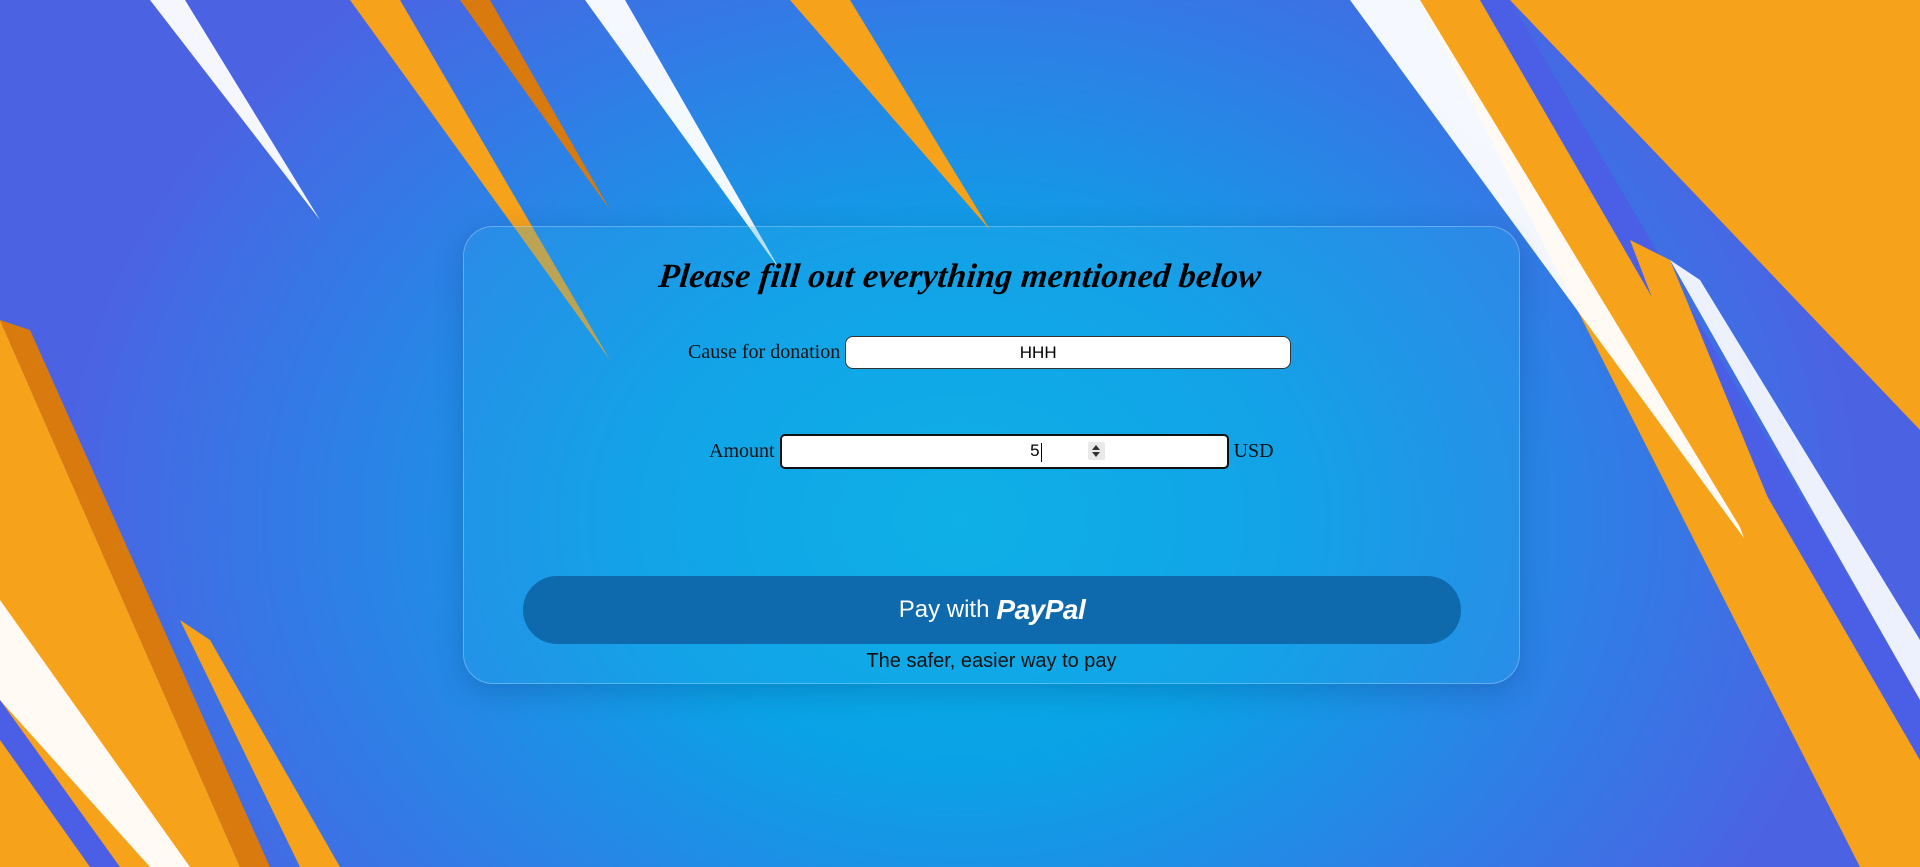  What do you see at coordinates (1096, 451) in the screenshot?
I see `amount-spinner` at bounding box center [1096, 451].